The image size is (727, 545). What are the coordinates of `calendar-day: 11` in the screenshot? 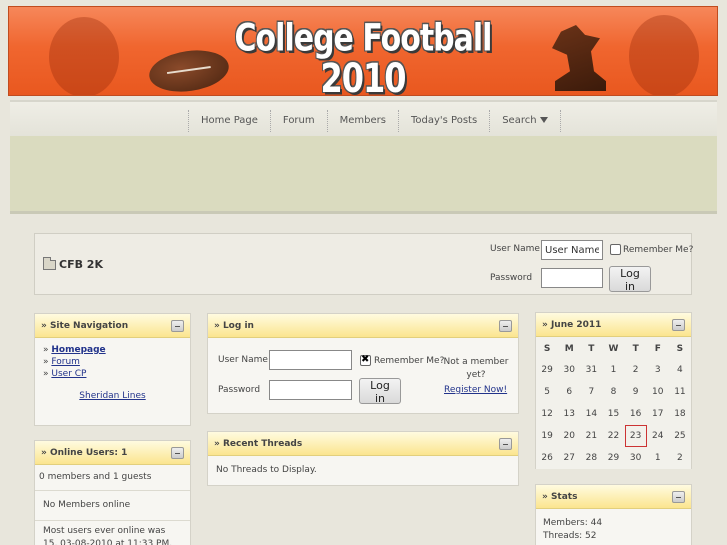 It's located at (680, 392).